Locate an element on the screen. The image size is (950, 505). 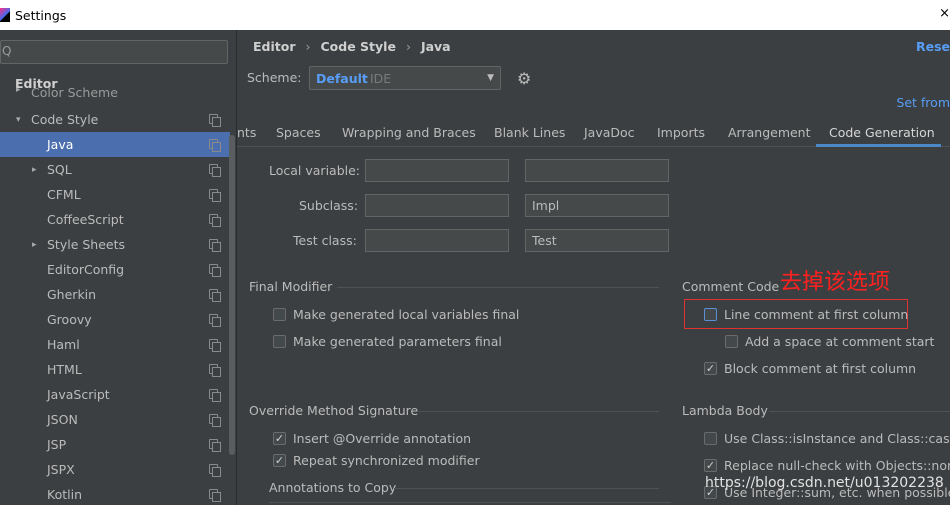
option-label: Use Class::isInstance and Class::cast wh is located at coordinates (837, 438).